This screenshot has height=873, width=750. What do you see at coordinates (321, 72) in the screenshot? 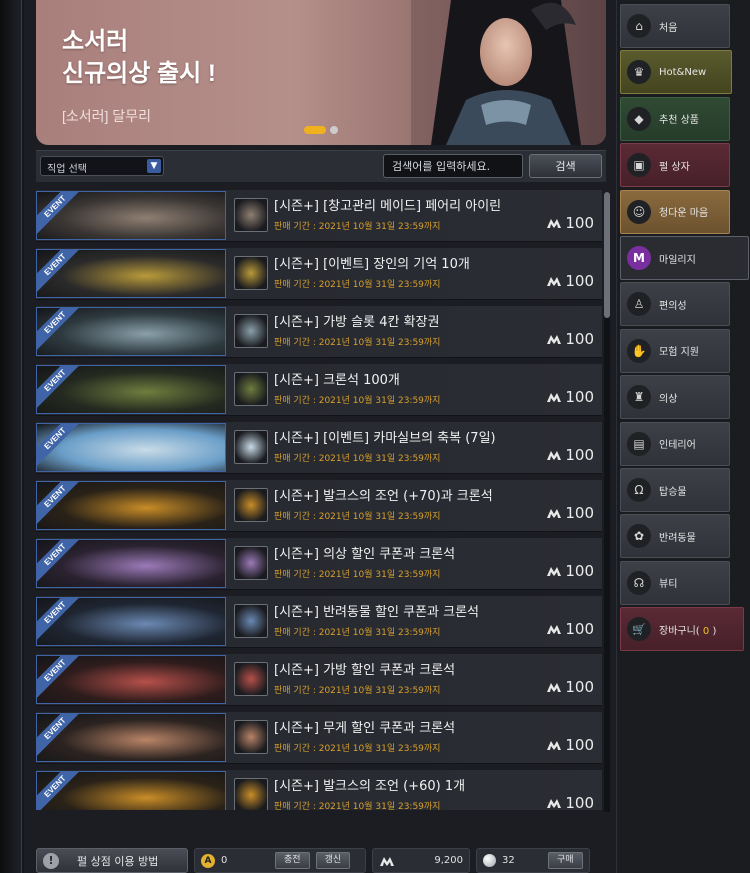
I see `promo-banner: 소서러 신규의상 출시 ! [소서러] 달무리` at bounding box center [321, 72].